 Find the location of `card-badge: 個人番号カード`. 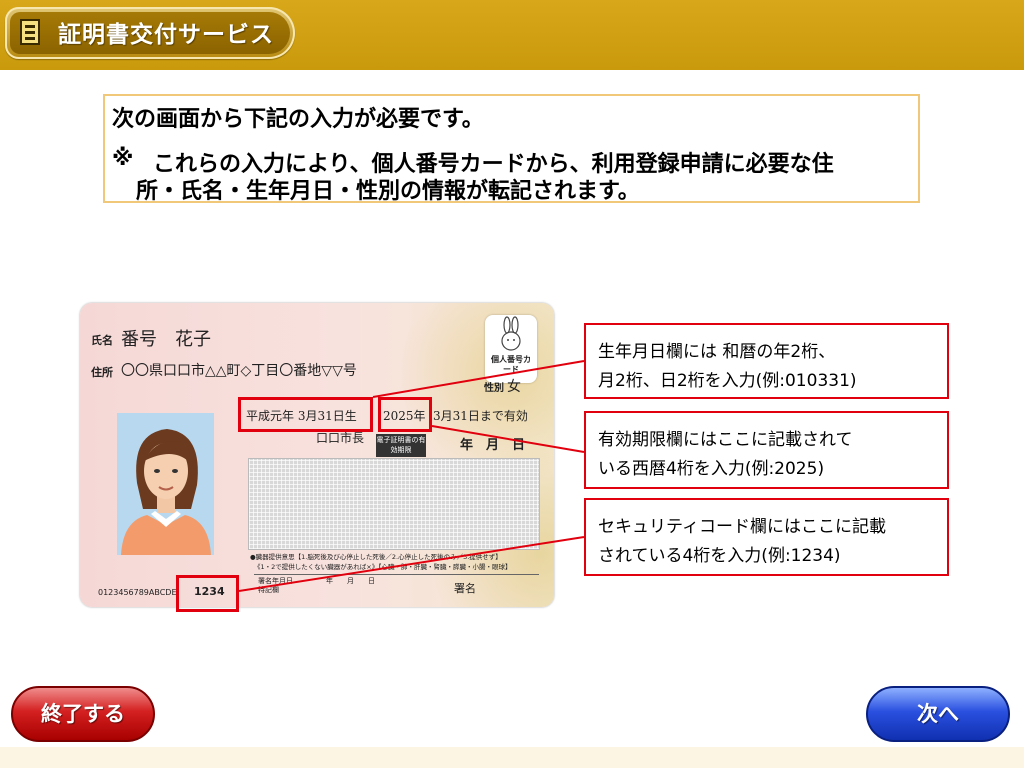

card-badge: 個人番号カード is located at coordinates (511, 349).